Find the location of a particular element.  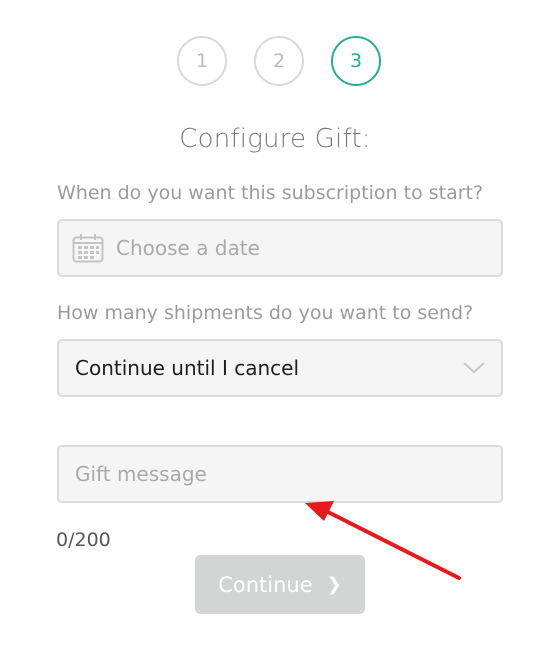

continue-button-label: Continue is located at coordinates (265, 584).